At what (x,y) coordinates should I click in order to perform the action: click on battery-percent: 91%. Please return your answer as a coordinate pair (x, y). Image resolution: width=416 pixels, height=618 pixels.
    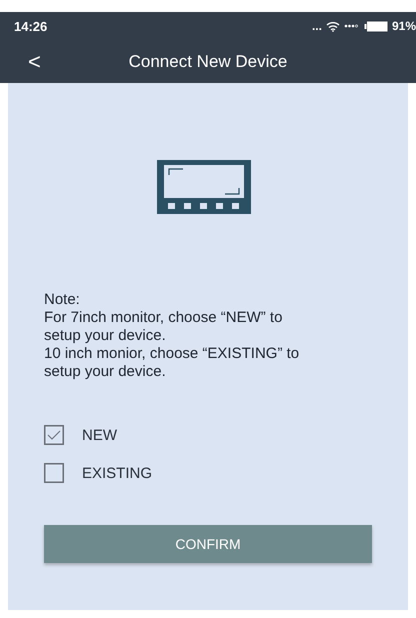
    Looking at the image, I should click on (404, 26).